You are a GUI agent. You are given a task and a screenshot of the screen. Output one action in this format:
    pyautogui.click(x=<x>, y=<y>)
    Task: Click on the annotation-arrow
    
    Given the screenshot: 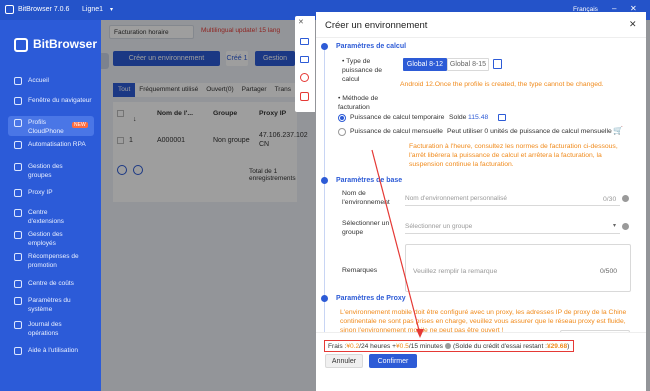 What is the action you would take?
    pyautogui.click(x=397, y=243)
    